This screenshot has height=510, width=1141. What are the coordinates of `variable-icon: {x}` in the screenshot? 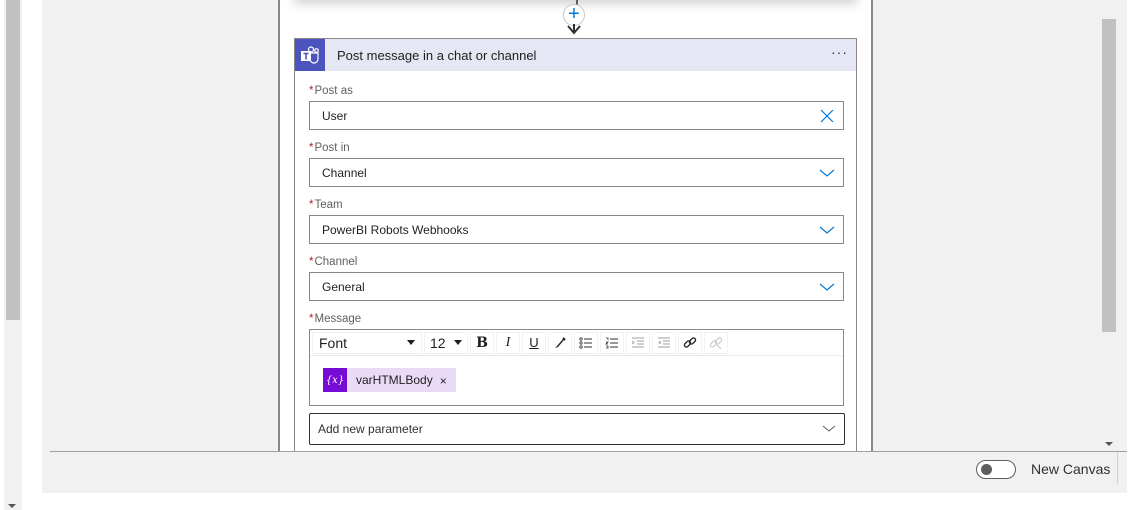 It's located at (335, 380).